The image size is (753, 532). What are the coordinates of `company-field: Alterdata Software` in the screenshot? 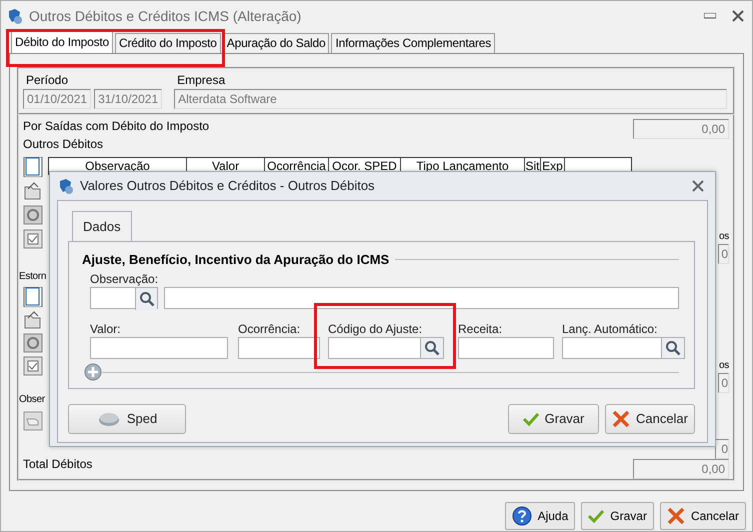 It's located at (450, 99).